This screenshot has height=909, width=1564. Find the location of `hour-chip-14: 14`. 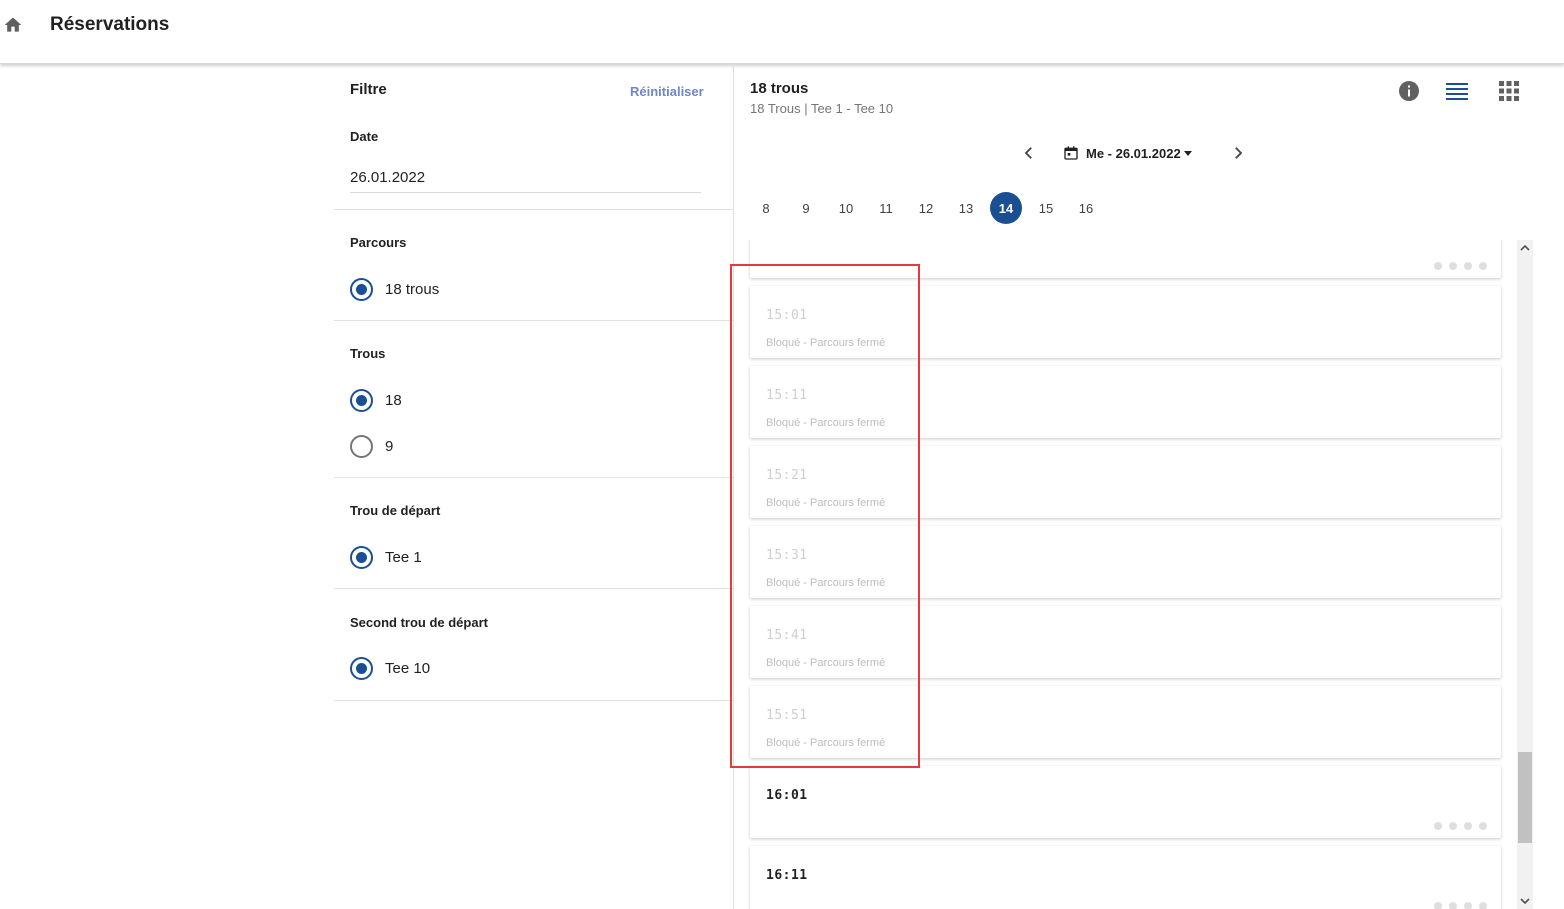

hour-chip-14: 14 is located at coordinates (1006, 208).